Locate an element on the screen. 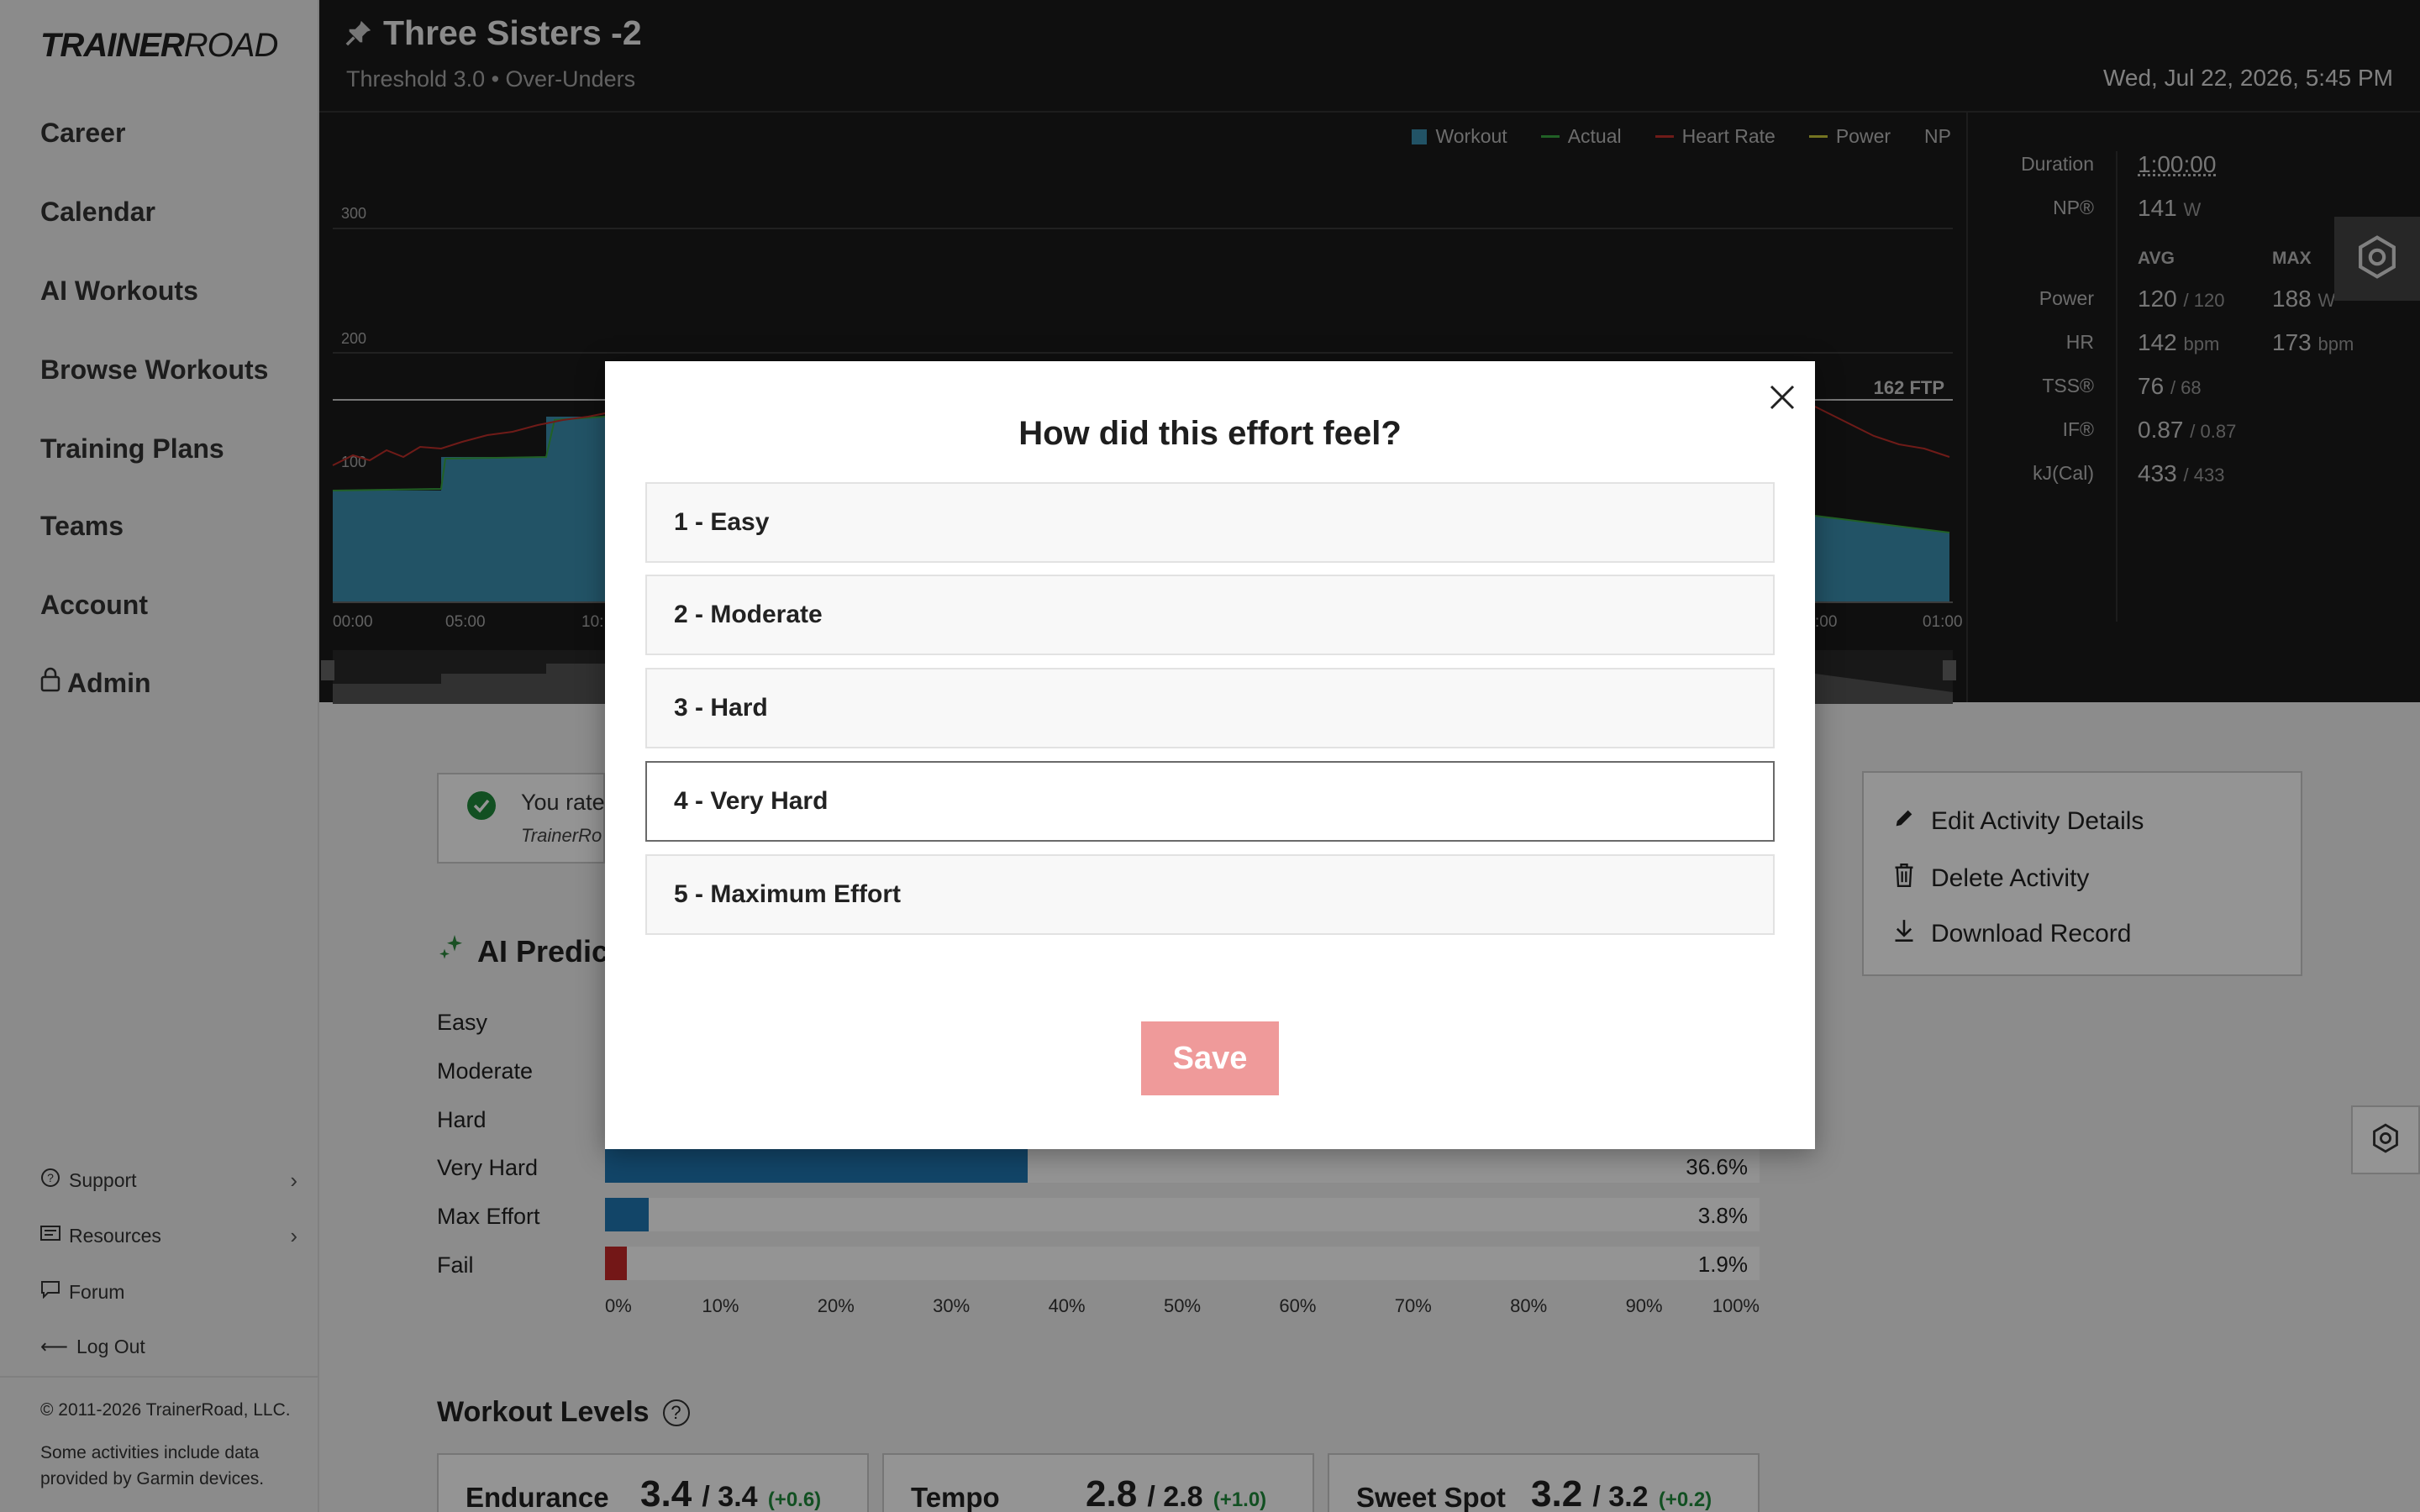  effort-option-maximum-effort: 5 - Maximum Effort is located at coordinates (1210, 894).